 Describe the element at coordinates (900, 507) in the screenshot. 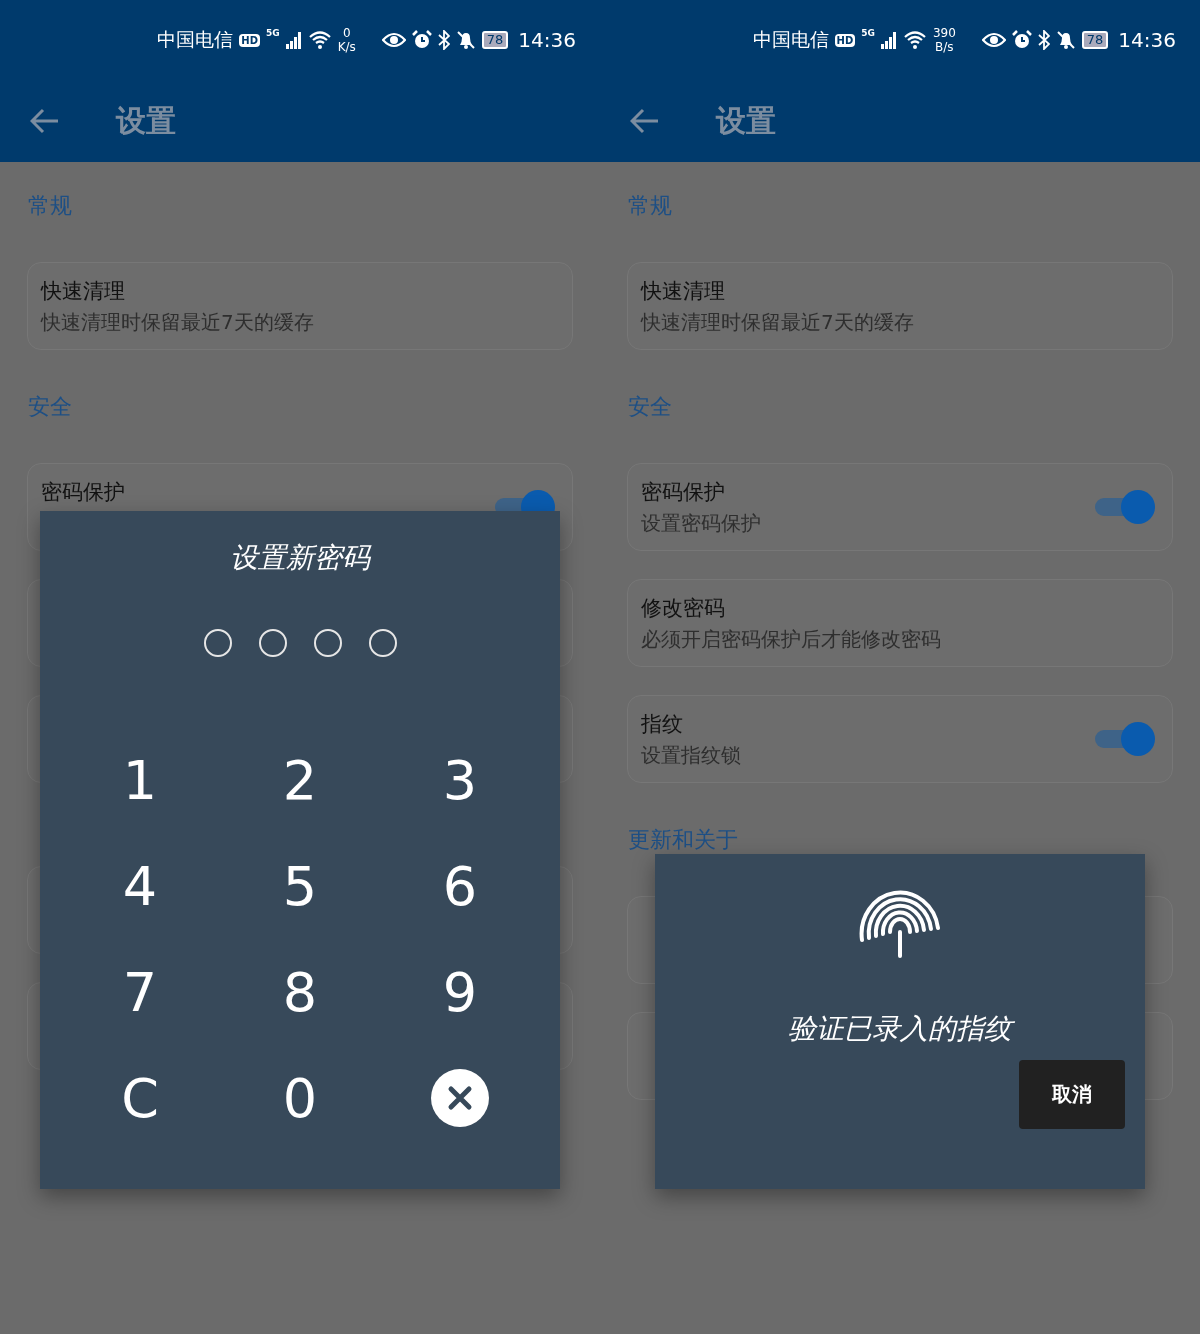

I see `settings-card: 密码保护 设置密码保护` at that location.